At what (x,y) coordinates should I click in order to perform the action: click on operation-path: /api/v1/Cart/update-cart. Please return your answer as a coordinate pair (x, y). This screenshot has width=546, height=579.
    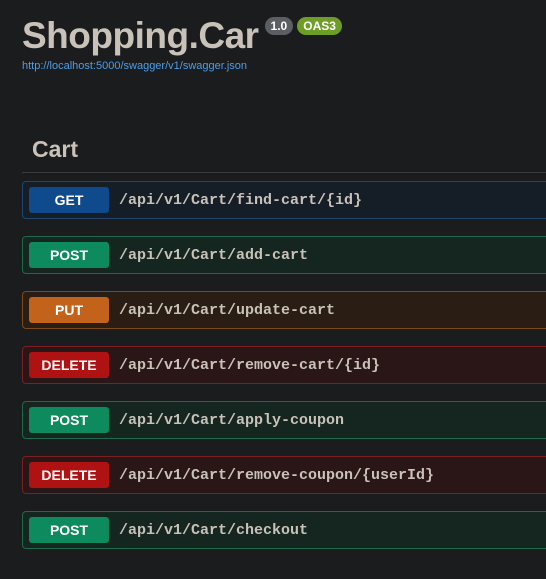
    Looking at the image, I should click on (227, 310).